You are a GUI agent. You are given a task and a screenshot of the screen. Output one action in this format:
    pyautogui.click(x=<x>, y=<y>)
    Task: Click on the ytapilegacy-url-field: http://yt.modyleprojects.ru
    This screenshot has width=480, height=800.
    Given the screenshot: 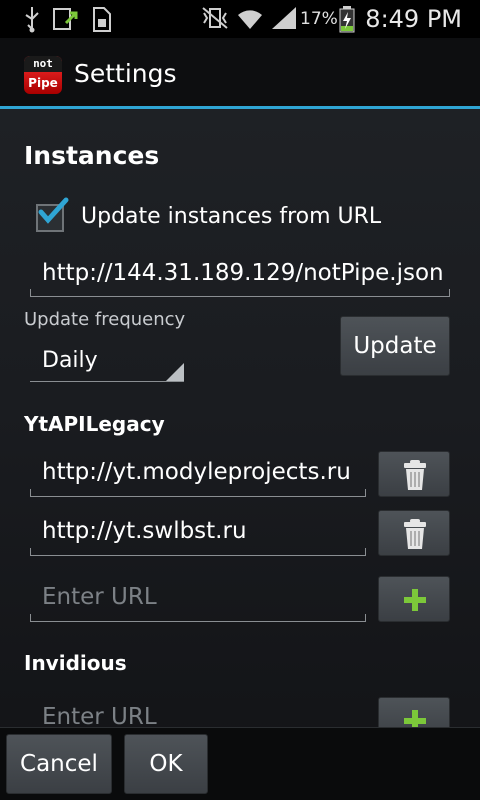 What is the action you would take?
    pyautogui.click(x=198, y=476)
    